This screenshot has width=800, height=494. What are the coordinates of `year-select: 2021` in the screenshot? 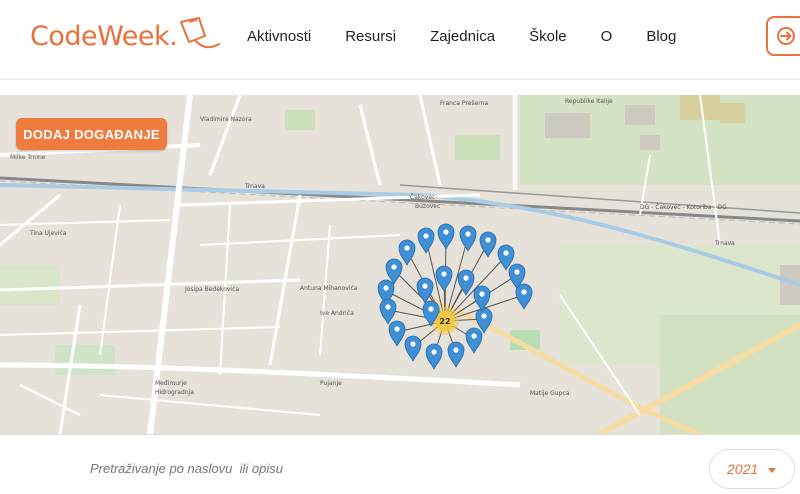 It's located at (752, 469).